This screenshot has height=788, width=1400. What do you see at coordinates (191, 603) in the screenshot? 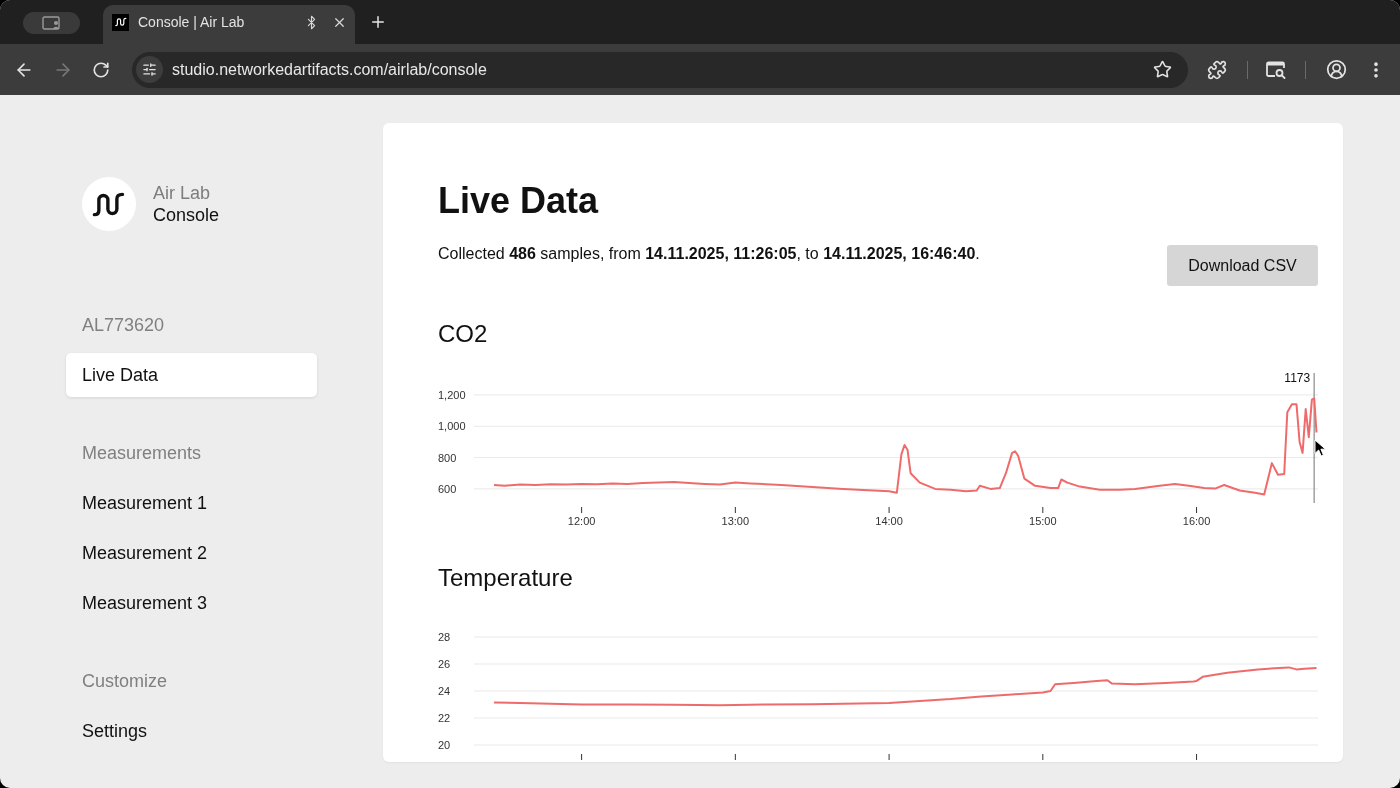
I see `nav-item: Measurement 3` at bounding box center [191, 603].